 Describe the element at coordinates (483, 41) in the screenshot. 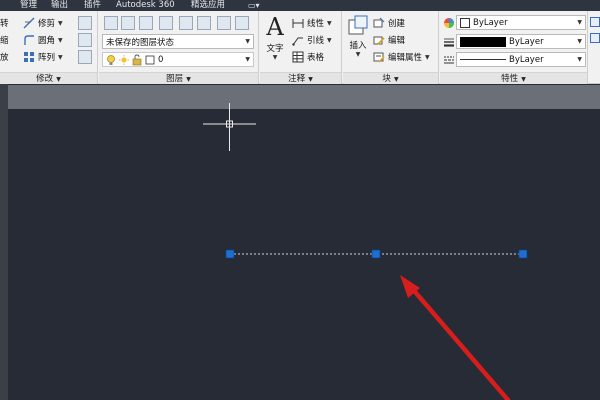

I see `lineweight-swatch` at that location.